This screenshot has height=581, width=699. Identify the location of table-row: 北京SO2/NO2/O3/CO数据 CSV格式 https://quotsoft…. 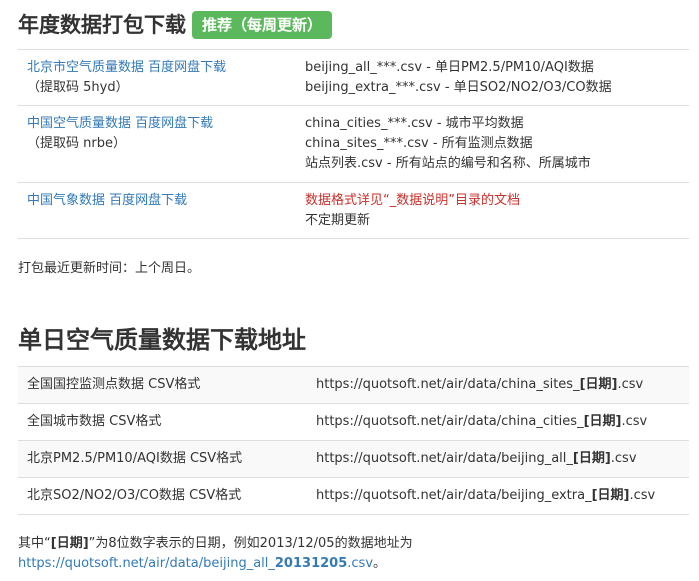
(353, 496).